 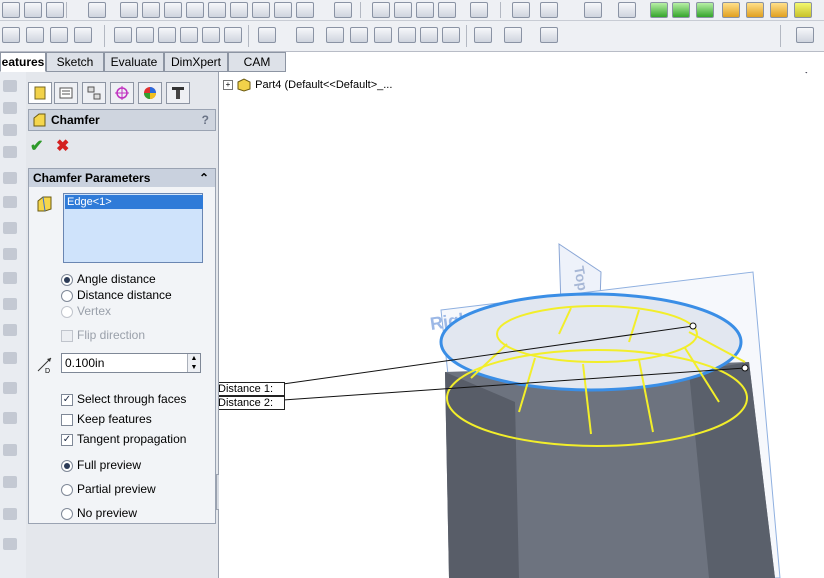 What do you see at coordinates (451, 35) in the screenshot?
I see `split-icon` at bounding box center [451, 35].